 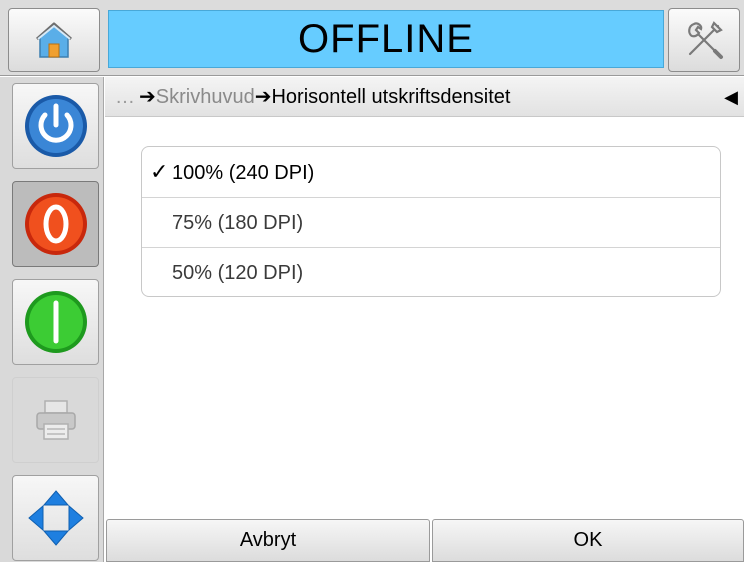 I want to click on printer-icon, so click(x=55, y=420).